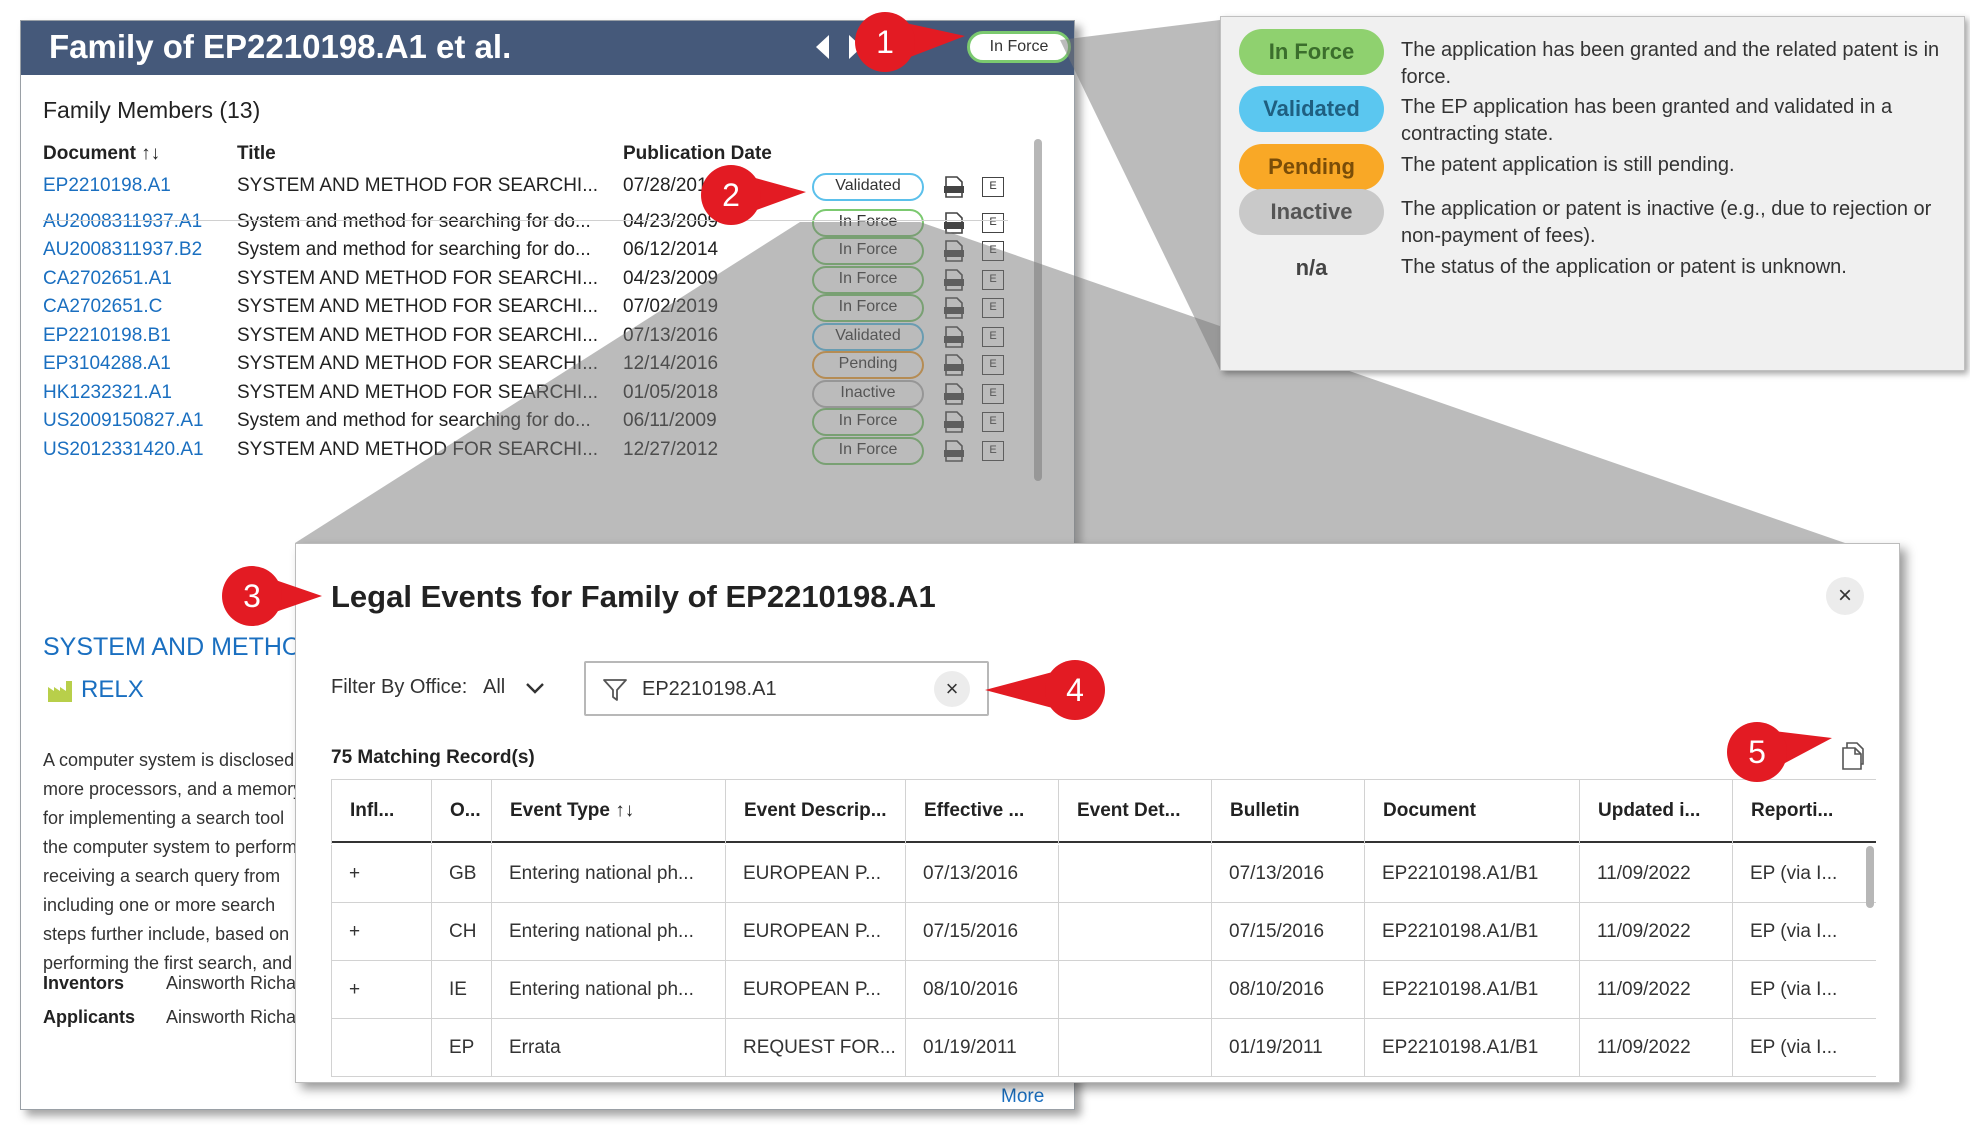 This screenshot has height=1125, width=1970. Describe the element at coordinates (1075, 690) in the screenshot. I see `callout-number: 4` at that location.